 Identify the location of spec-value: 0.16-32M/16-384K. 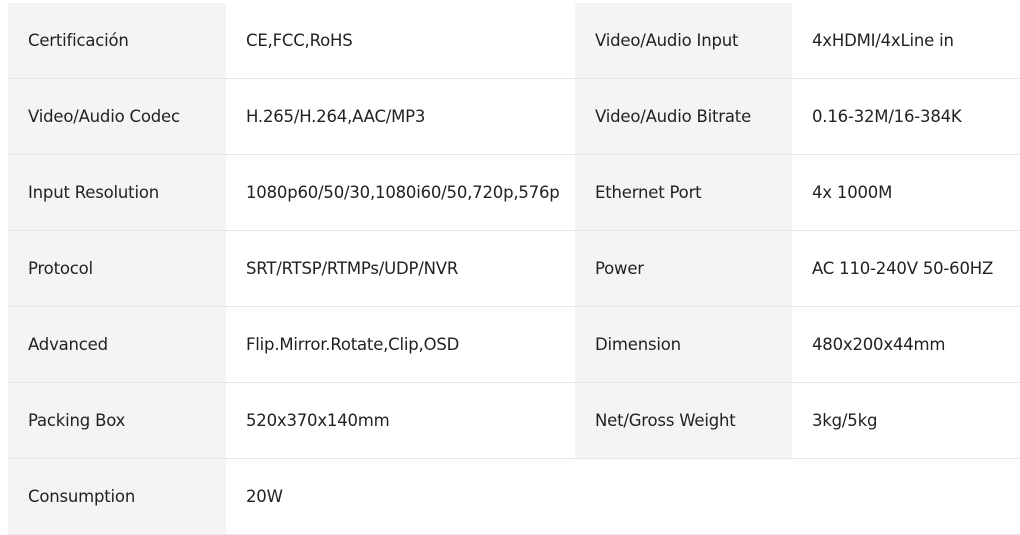
(906, 116).